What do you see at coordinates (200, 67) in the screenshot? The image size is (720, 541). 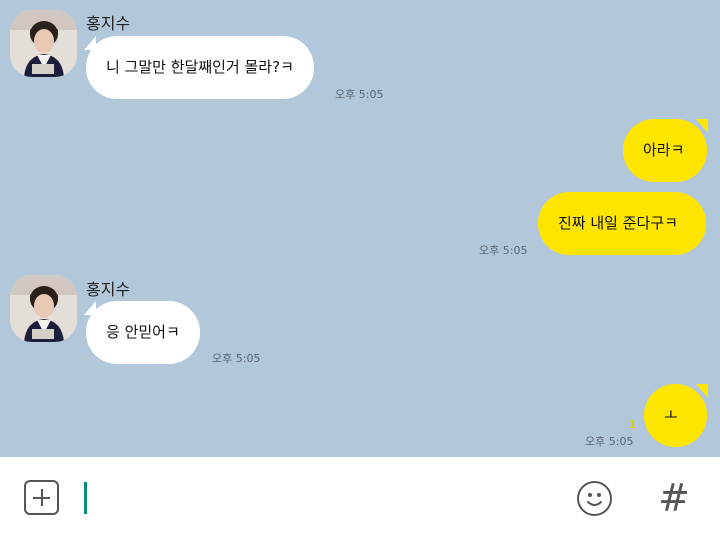 I see `message-bubble: 니 그말만 한달째인거 몰라?ㅋ` at bounding box center [200, 67].